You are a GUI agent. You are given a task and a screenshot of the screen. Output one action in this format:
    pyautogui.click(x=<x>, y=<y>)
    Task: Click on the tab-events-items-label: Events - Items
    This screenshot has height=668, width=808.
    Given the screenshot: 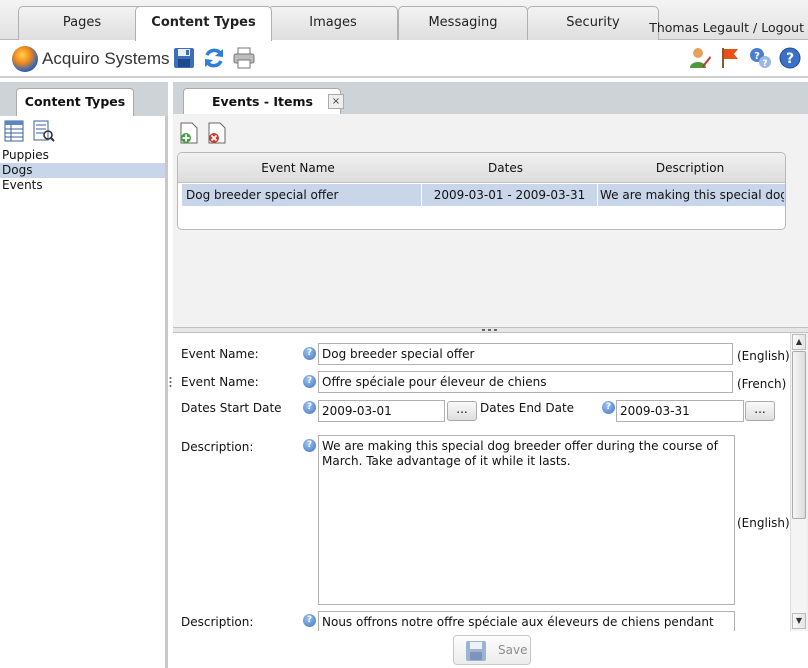 What is the action you would take?
    pyautogui.click(x=262, y=101)
    